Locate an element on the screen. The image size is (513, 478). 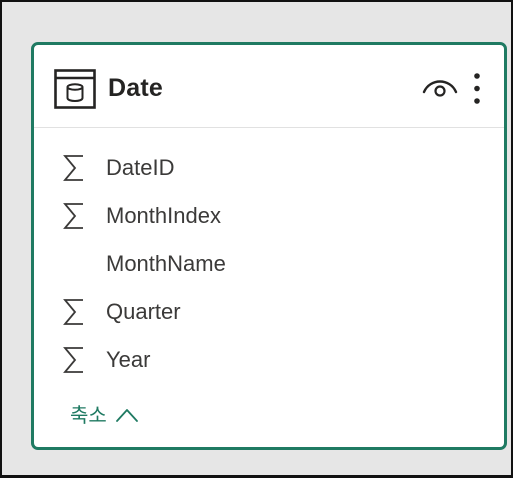
field-row-monthindex: MonthIndex is located at coordinates (269, 217).